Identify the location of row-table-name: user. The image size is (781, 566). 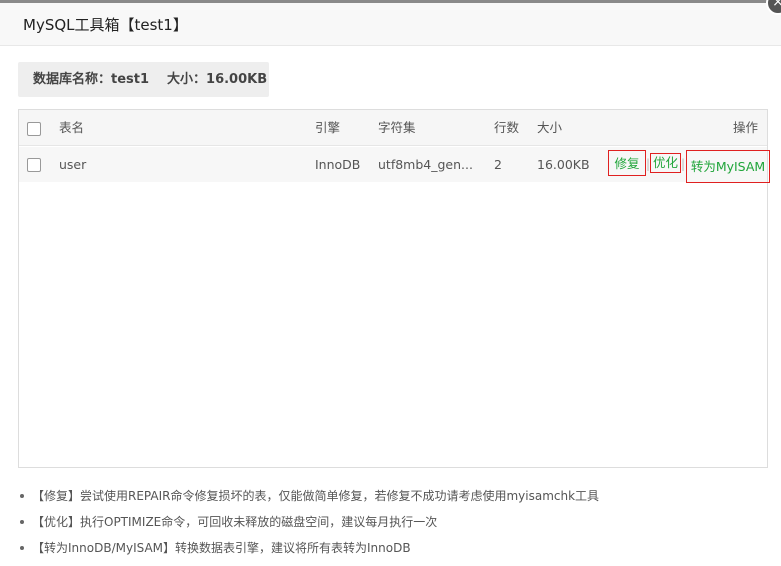
(73, 164).